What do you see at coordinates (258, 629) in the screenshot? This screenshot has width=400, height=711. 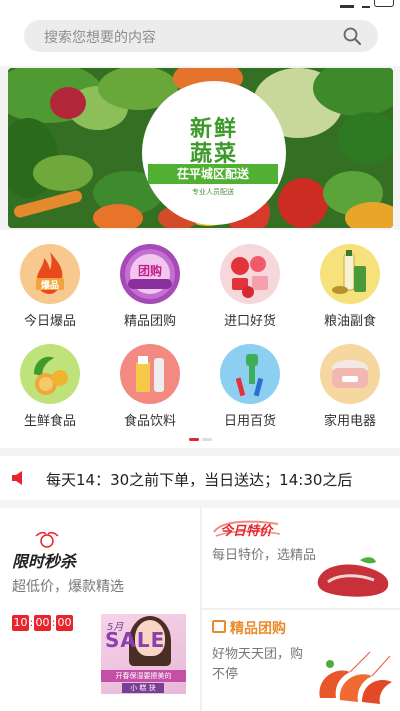 I see `group-buy-title: 精品团购` at bounding box center [258, 629].